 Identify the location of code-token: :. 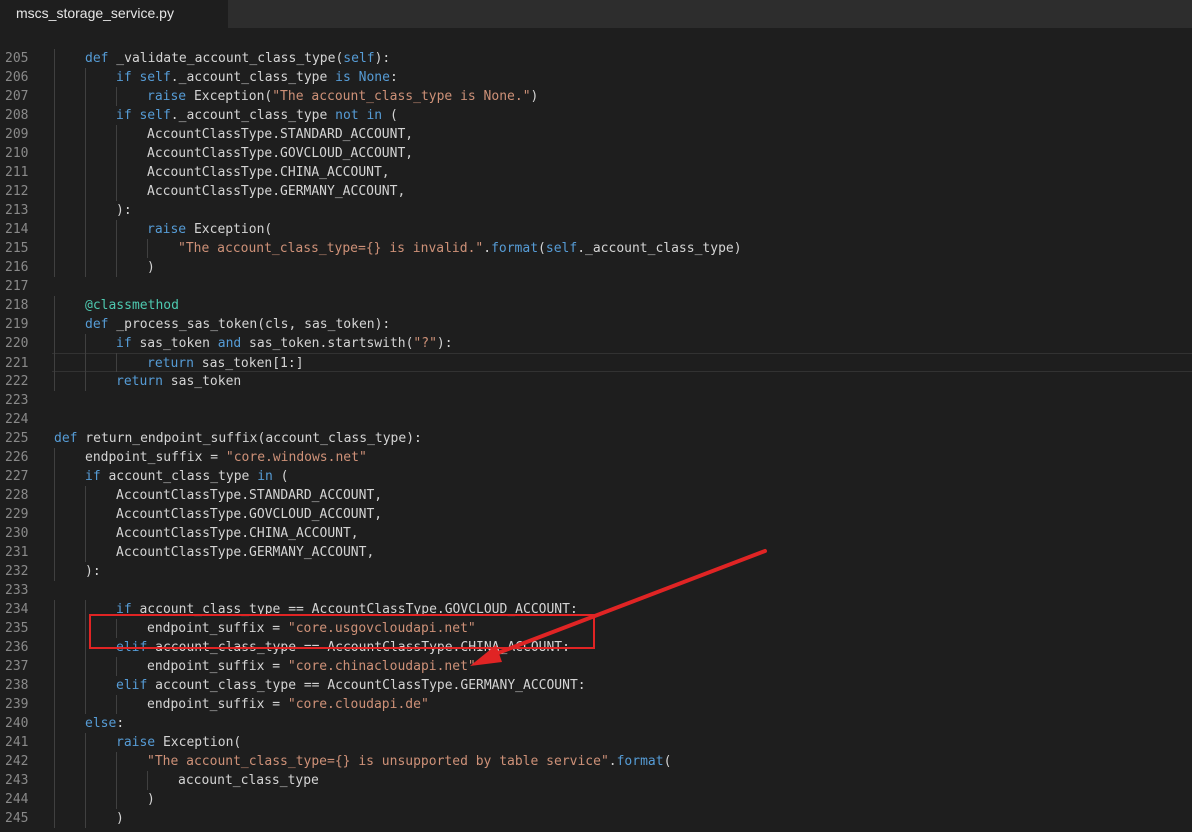
(120, 723).